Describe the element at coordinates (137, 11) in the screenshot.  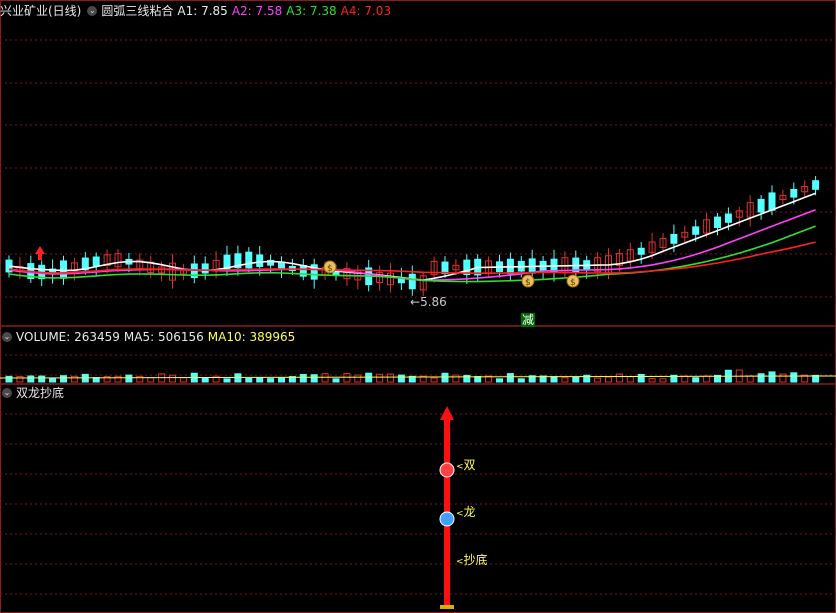
I see `indicator-name: 圆弧三线粘合` at that location.